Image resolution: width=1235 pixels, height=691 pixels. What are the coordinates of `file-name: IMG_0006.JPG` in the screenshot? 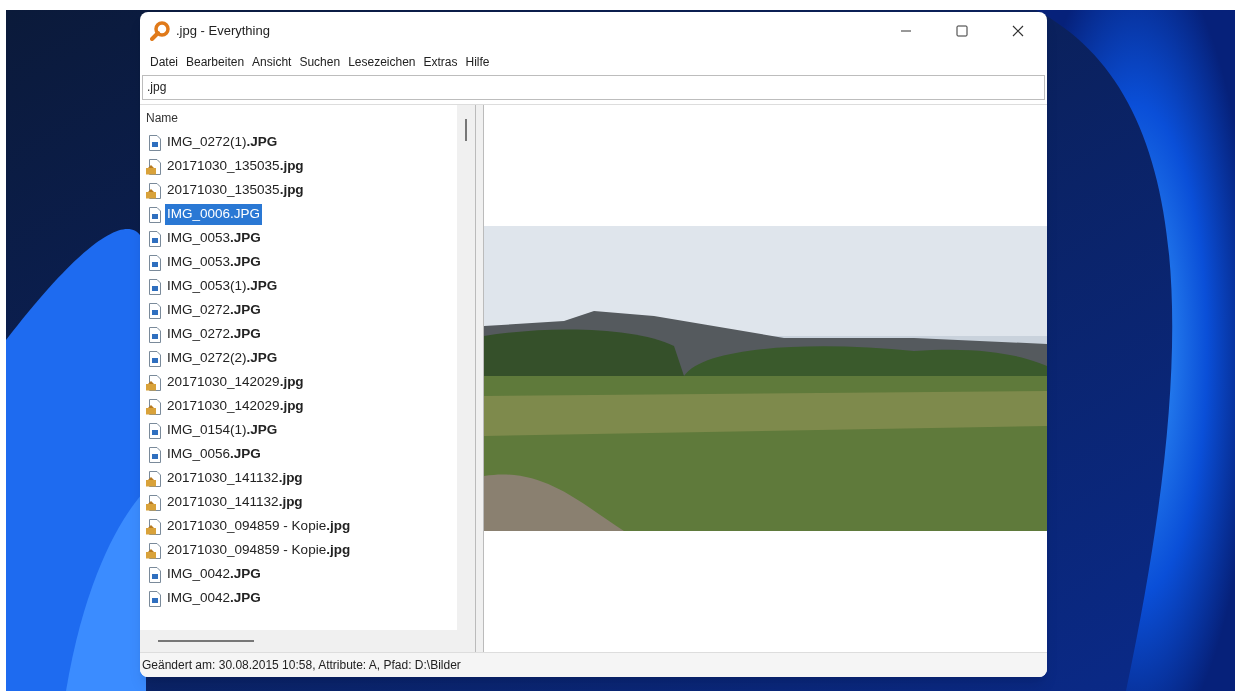 It's located at (214, 214).